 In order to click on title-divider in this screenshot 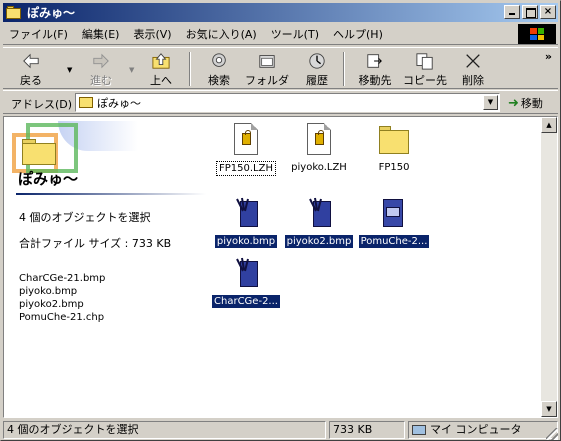, I will do `click(111, 194)`.